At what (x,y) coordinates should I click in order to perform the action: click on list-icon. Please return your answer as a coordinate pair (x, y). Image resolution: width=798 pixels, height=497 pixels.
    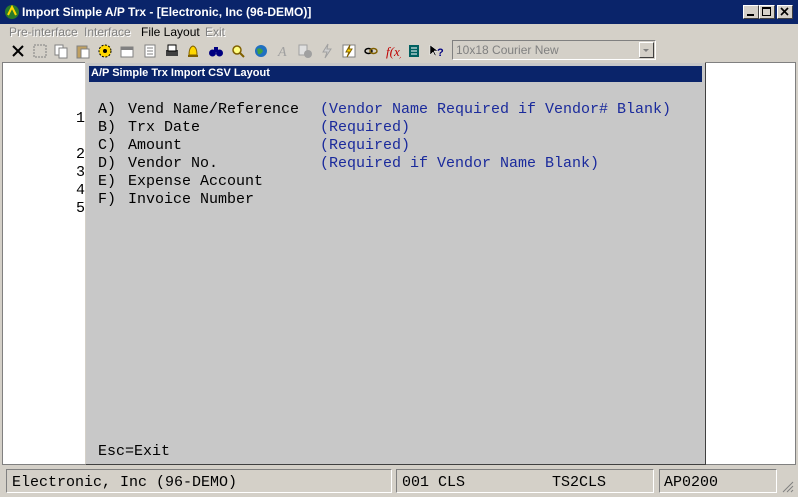
    Looking at the image, I should click on (150, 51).